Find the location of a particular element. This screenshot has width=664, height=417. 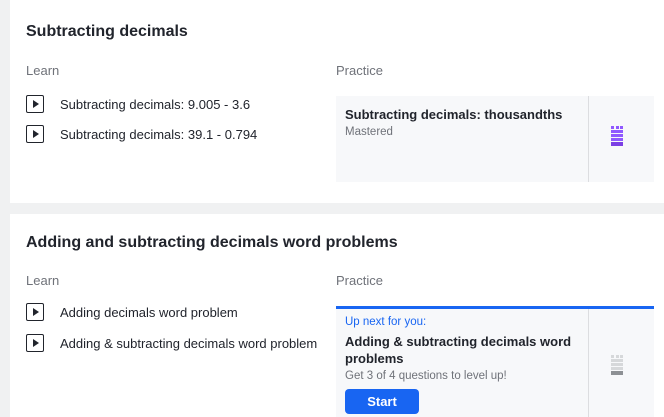

video-label: Subtracting decimals: 9.005 - 3.6 is located at coordinates (155, 104).